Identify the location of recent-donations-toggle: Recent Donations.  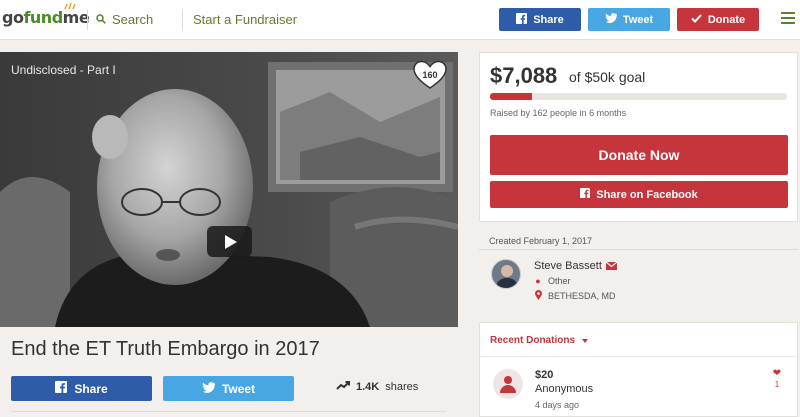
(539, 340).